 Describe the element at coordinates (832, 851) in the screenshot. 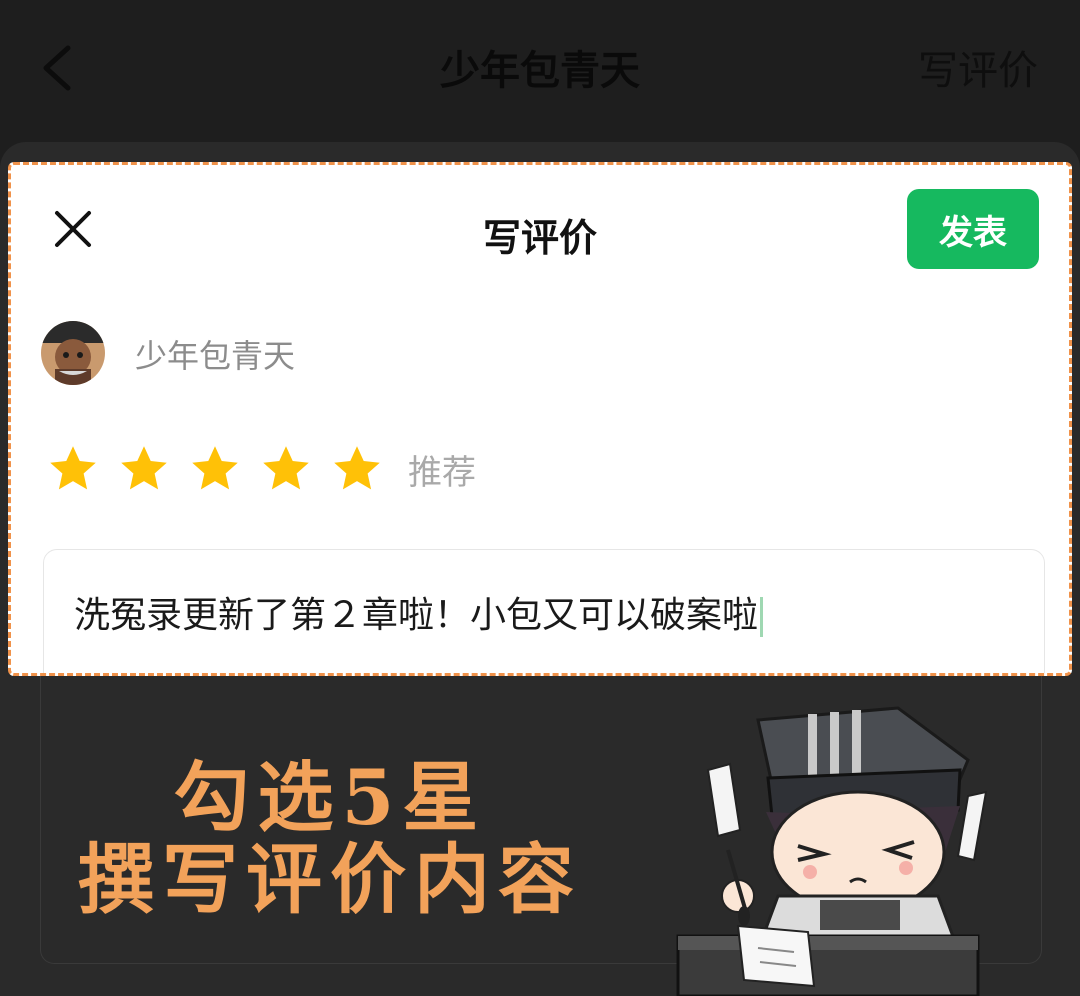

I see `mascot-illustration` at that location.